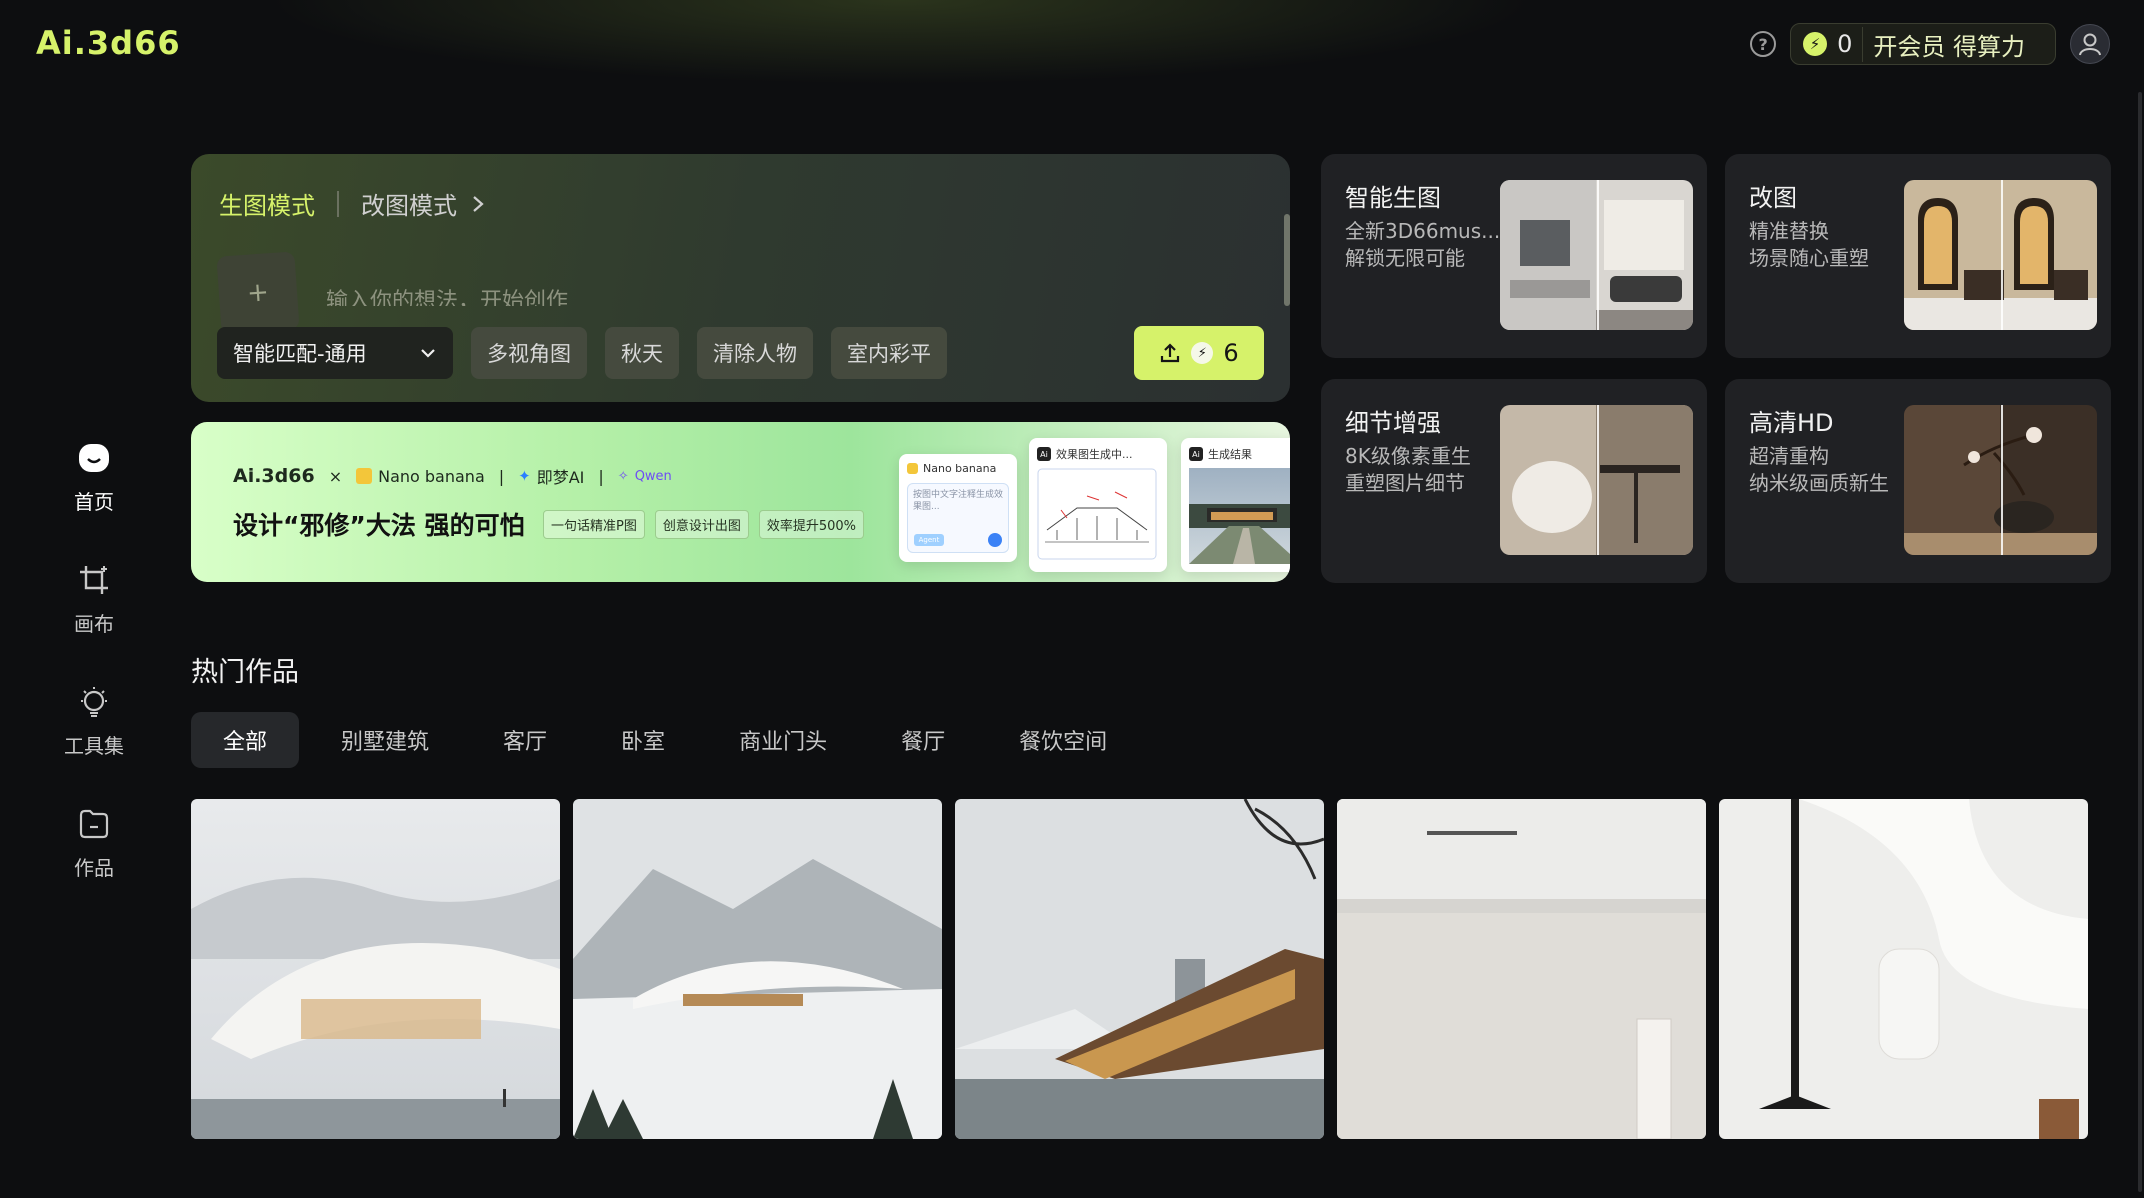 The image size is (2144, 1198). What do you see at coordinates (245, 740) in the screenshot?
I see `filter-all: 全部` at bounding box center [245, 740].